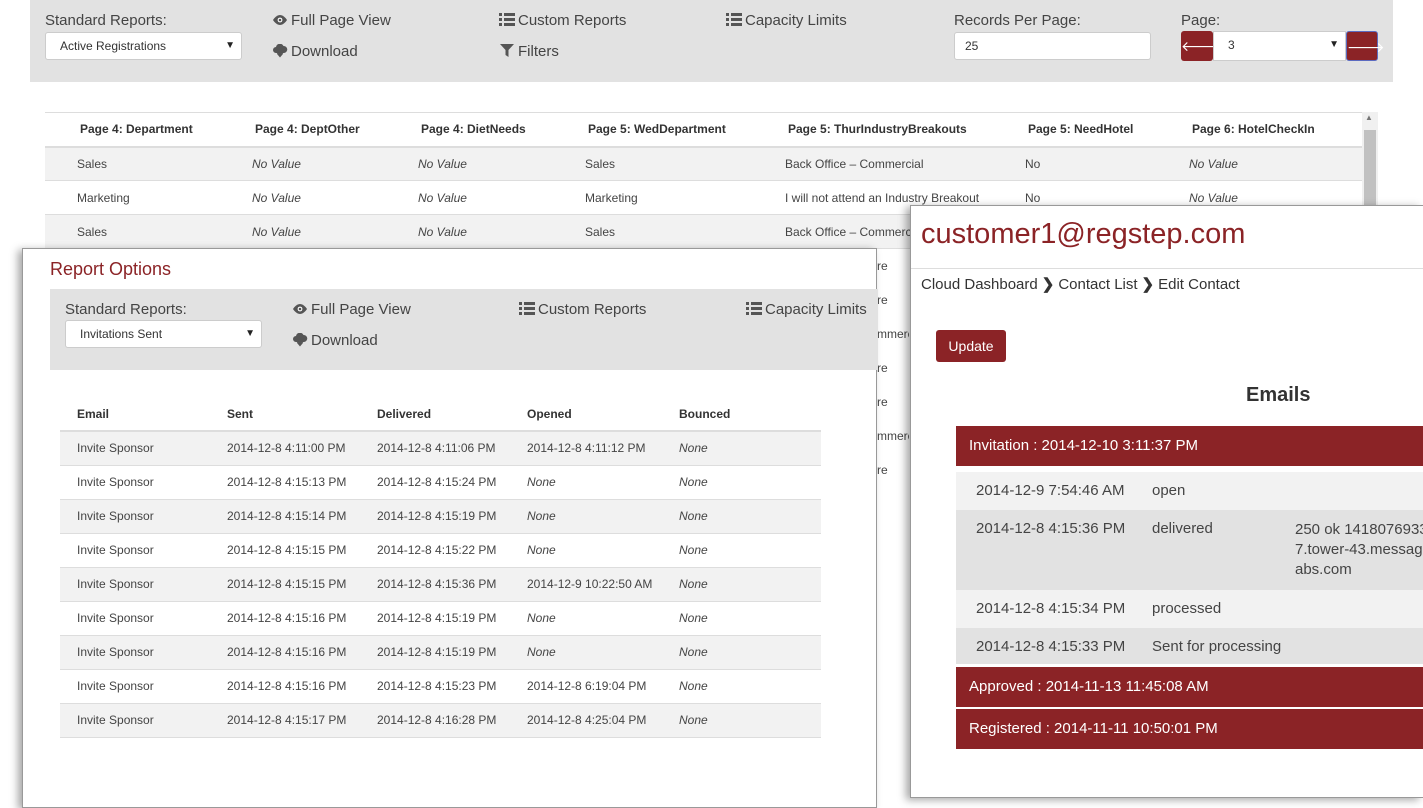 The width and height of the screenshot is (1423, 808). I want to click on update-button: Update, so click(971, 346).